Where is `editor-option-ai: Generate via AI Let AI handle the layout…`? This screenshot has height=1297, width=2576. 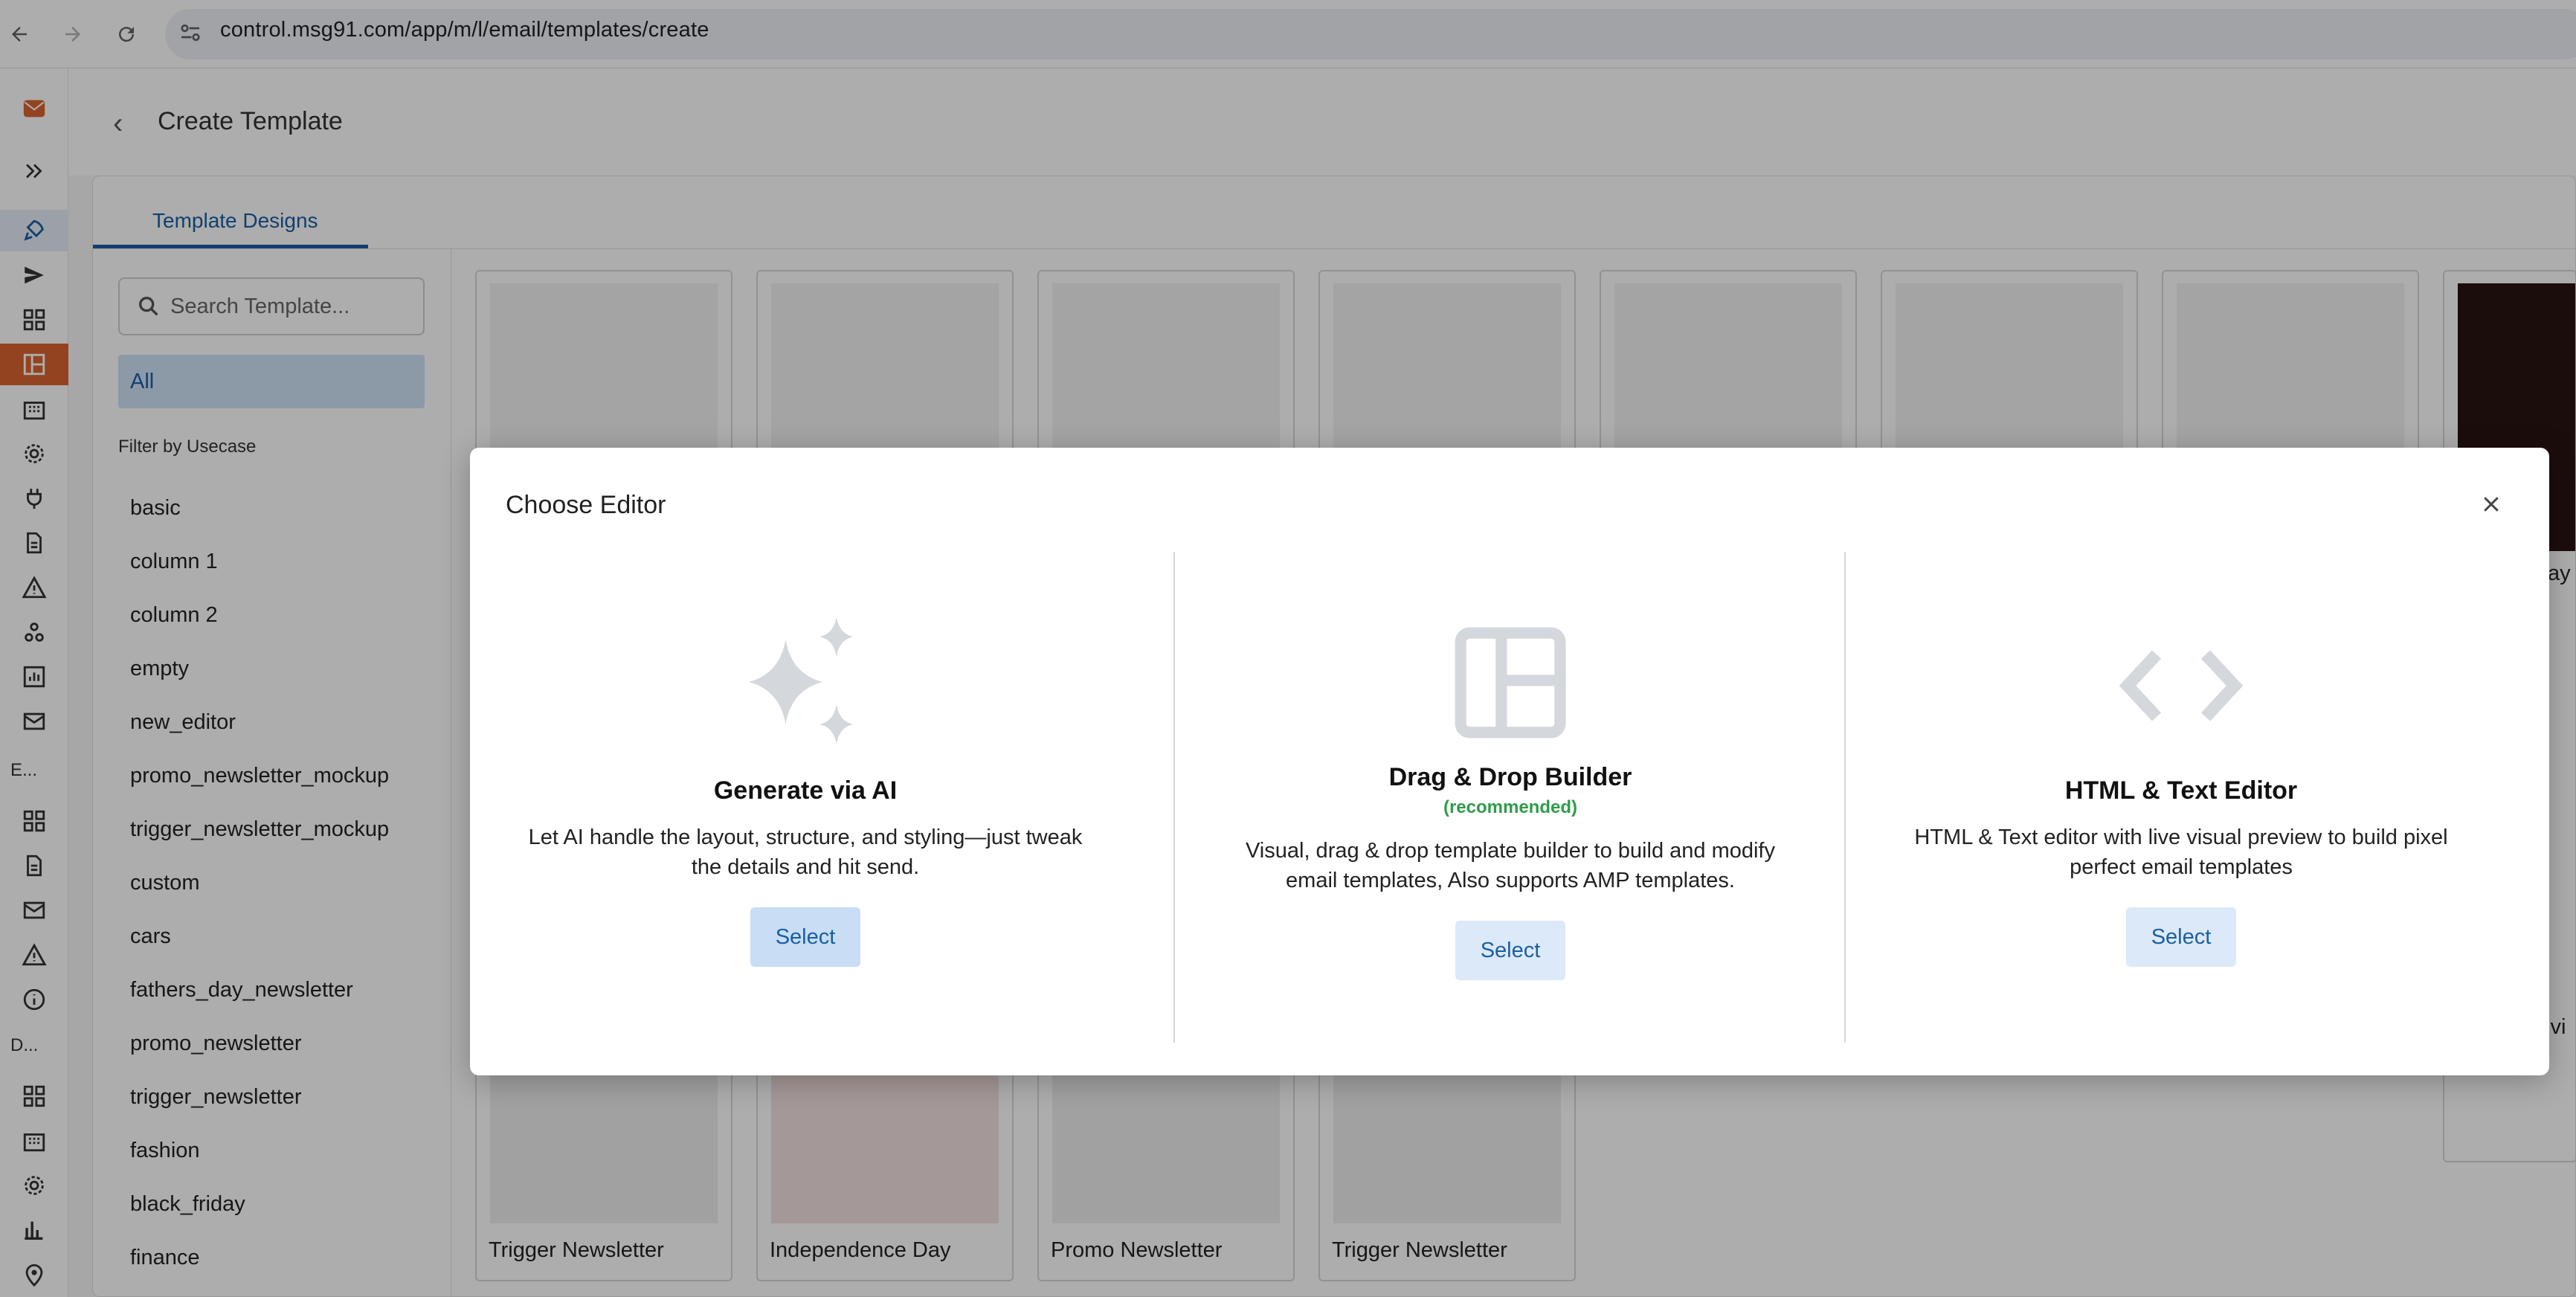 editor-option-ai: Generate via AI Let AI handle the layout… is located at coordinates (805, 797).